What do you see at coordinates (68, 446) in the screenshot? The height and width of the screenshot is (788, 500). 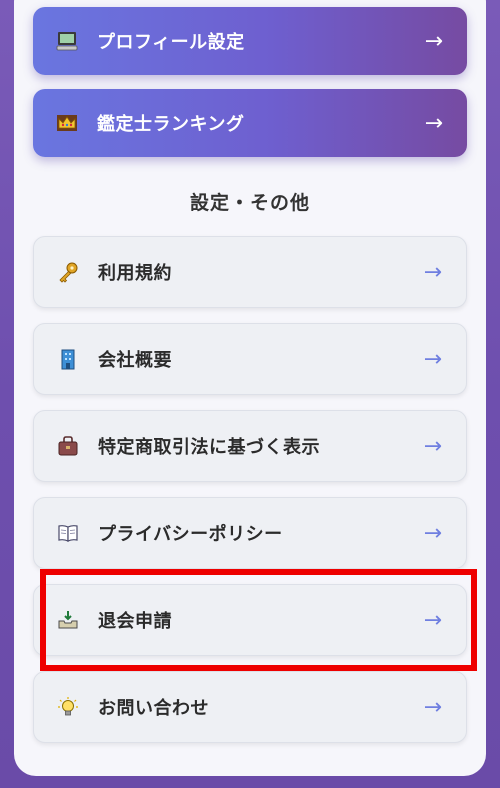 I see `briefcase-icon` at bounding box center [68, 446].